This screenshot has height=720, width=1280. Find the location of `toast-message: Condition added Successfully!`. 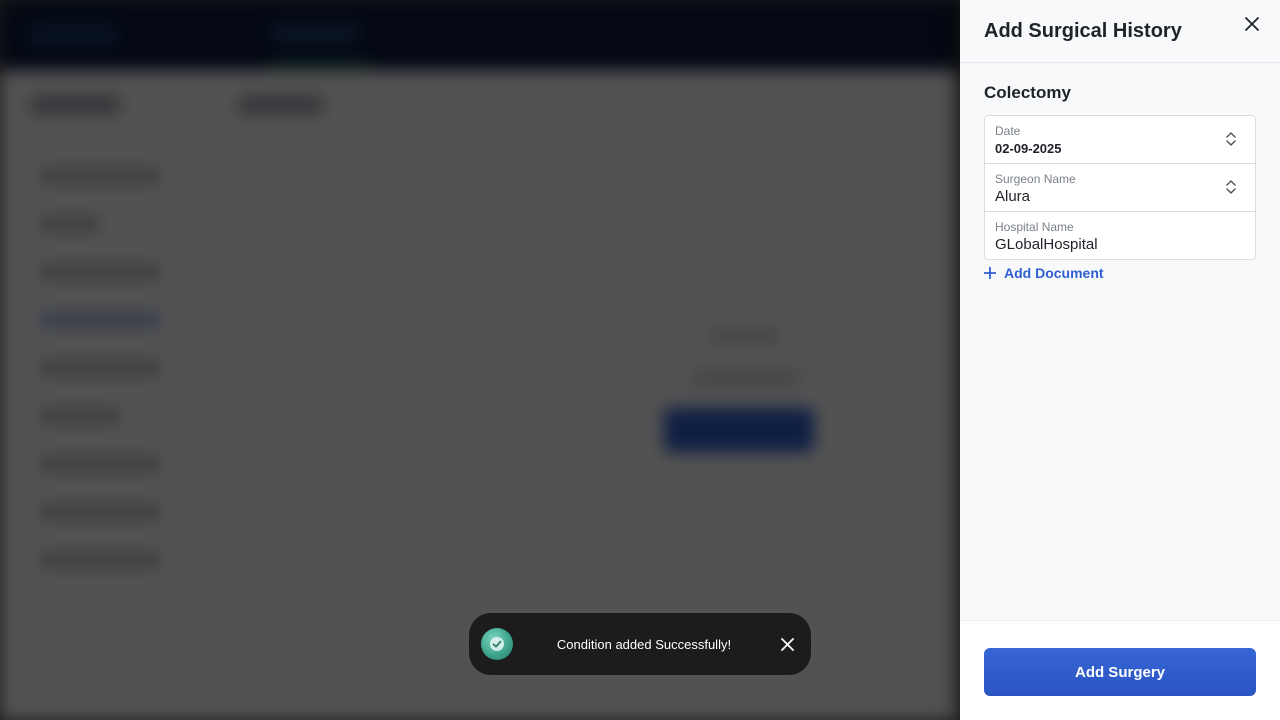

toast-message: Condition added Successfully! is located at coordinates (644, 644).